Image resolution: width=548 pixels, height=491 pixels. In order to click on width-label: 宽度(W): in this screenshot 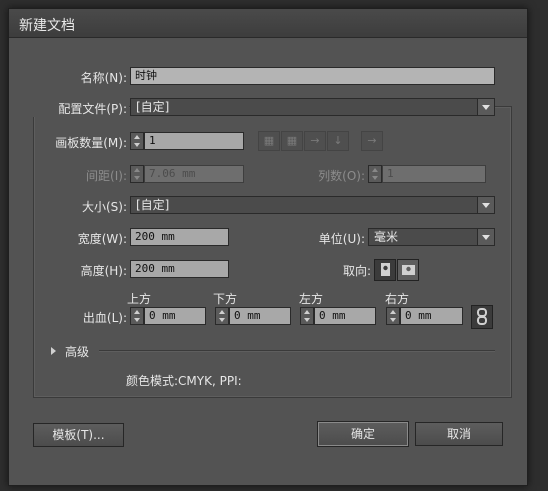, I will do `click(102, 239)`.